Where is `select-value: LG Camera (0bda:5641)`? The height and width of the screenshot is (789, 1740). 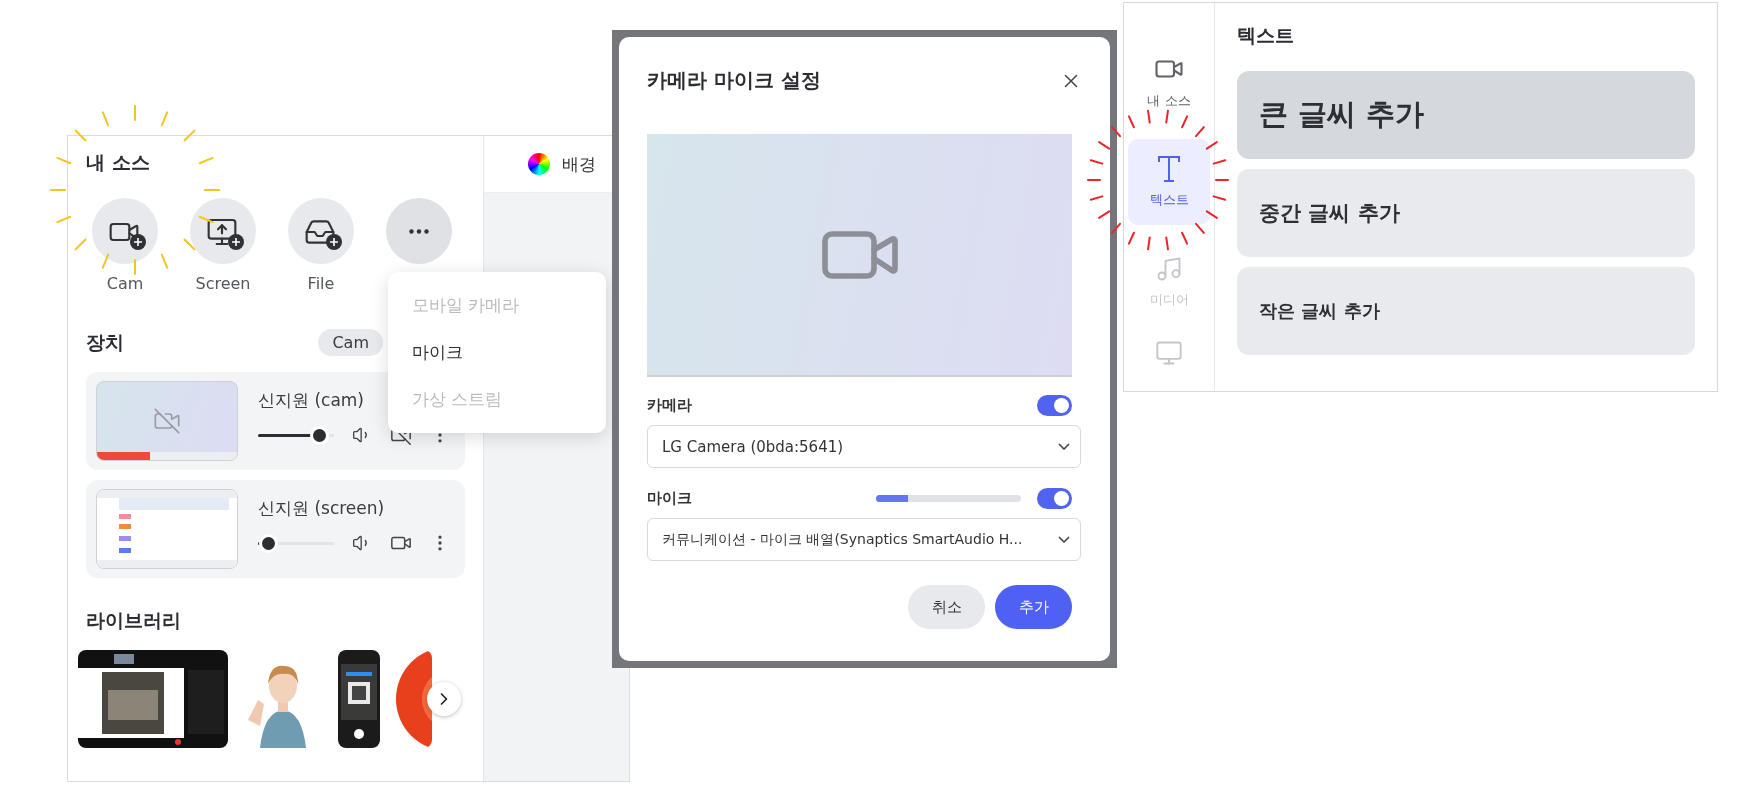 select-value: LG Camera (0bda:5641) is located at coordinates (753, 446).